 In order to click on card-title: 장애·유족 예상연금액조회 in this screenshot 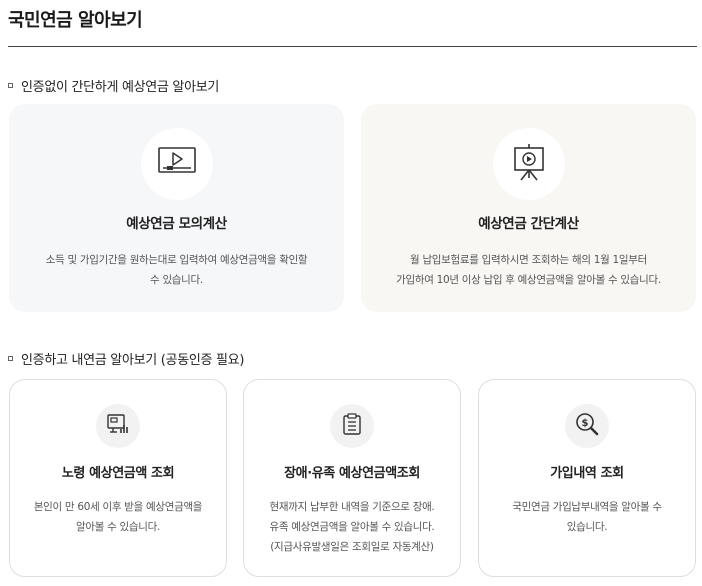, I will do `click(352, 473)`.